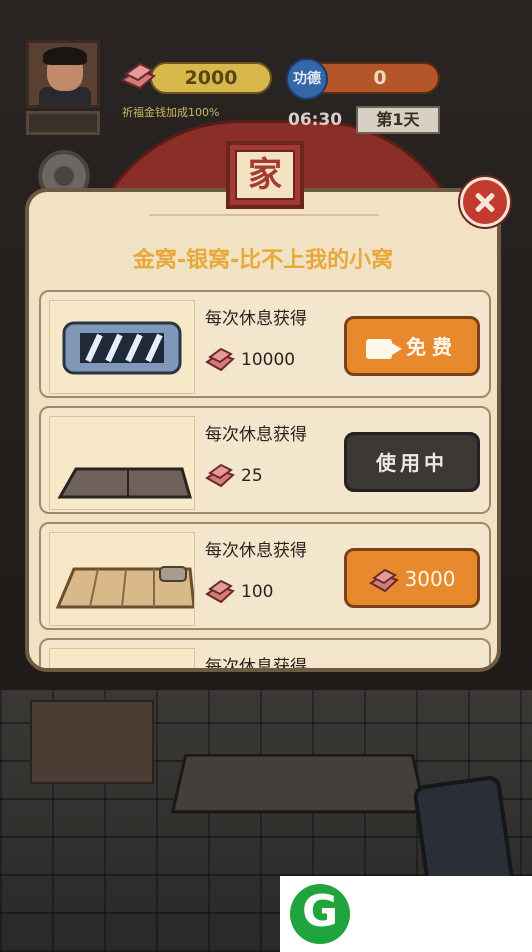 The height and width of the screenshot is (952, 532). I want to click on money-counter: 2000, so click(211, 78).